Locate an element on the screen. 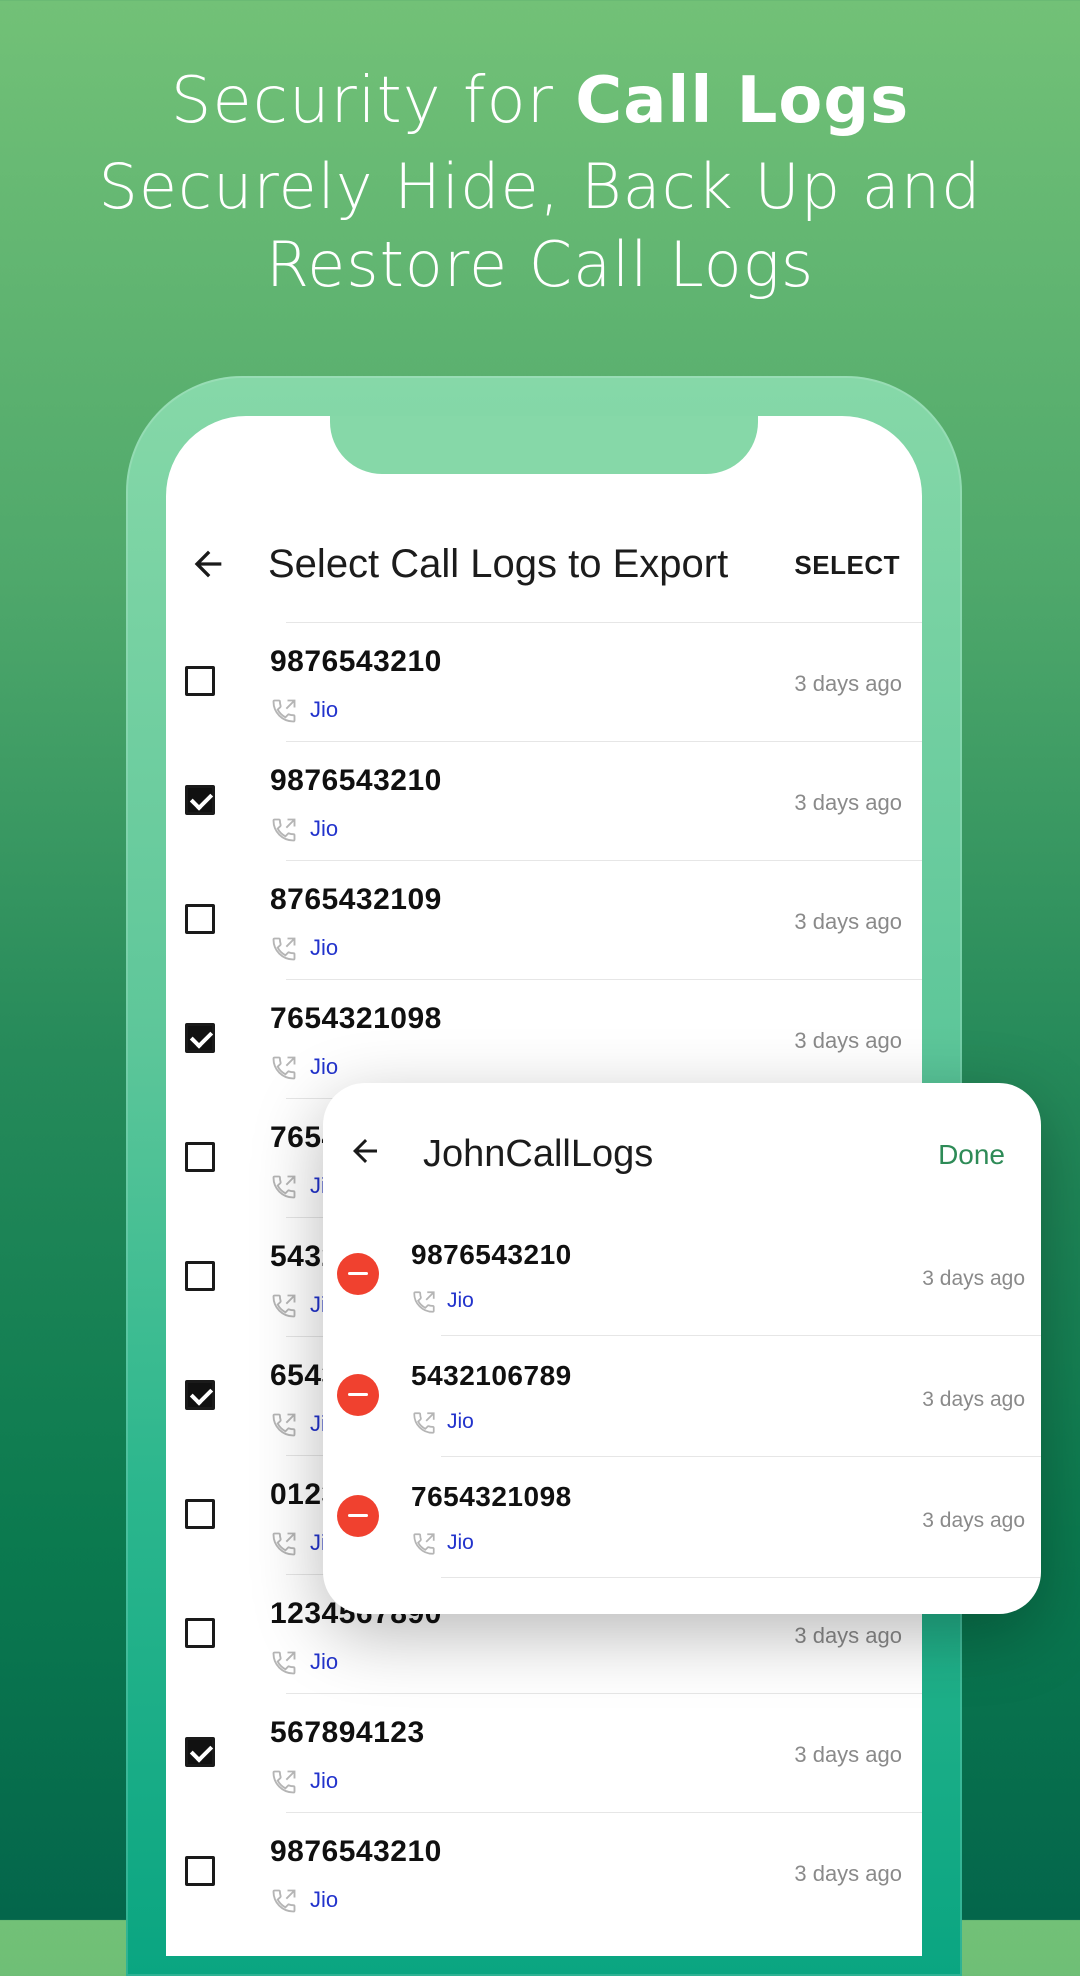  phone-number: 567894123 is located at coordinates (347, 1732).